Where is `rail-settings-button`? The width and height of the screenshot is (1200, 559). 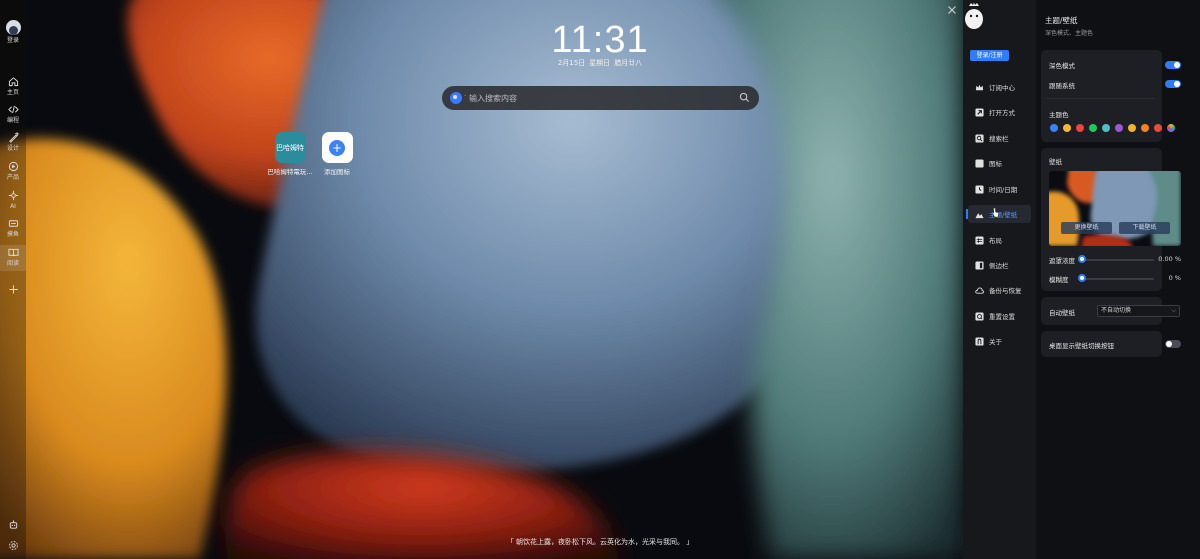 rail-settings-button is located at coordinates (13, 545).